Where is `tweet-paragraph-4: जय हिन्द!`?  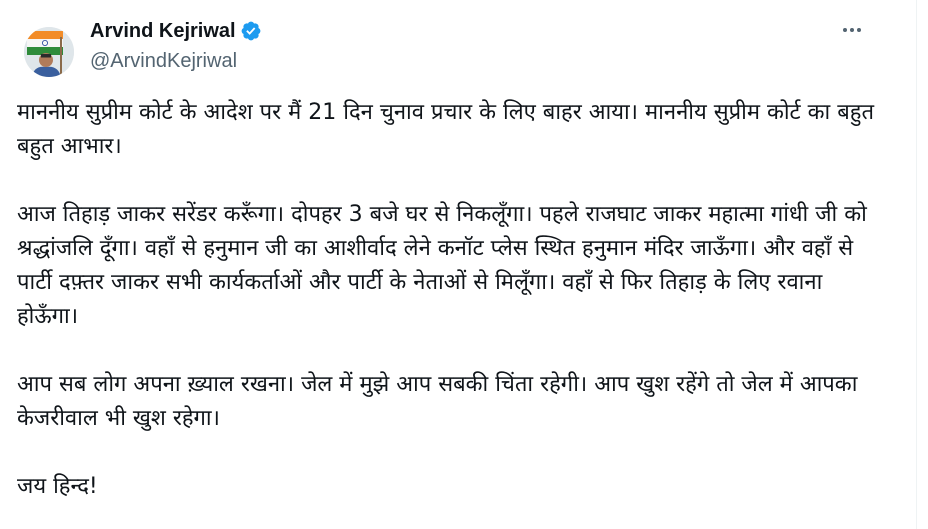
tweet-paragraph-4: जय हिन्द! is located at coordinates (57, 486).